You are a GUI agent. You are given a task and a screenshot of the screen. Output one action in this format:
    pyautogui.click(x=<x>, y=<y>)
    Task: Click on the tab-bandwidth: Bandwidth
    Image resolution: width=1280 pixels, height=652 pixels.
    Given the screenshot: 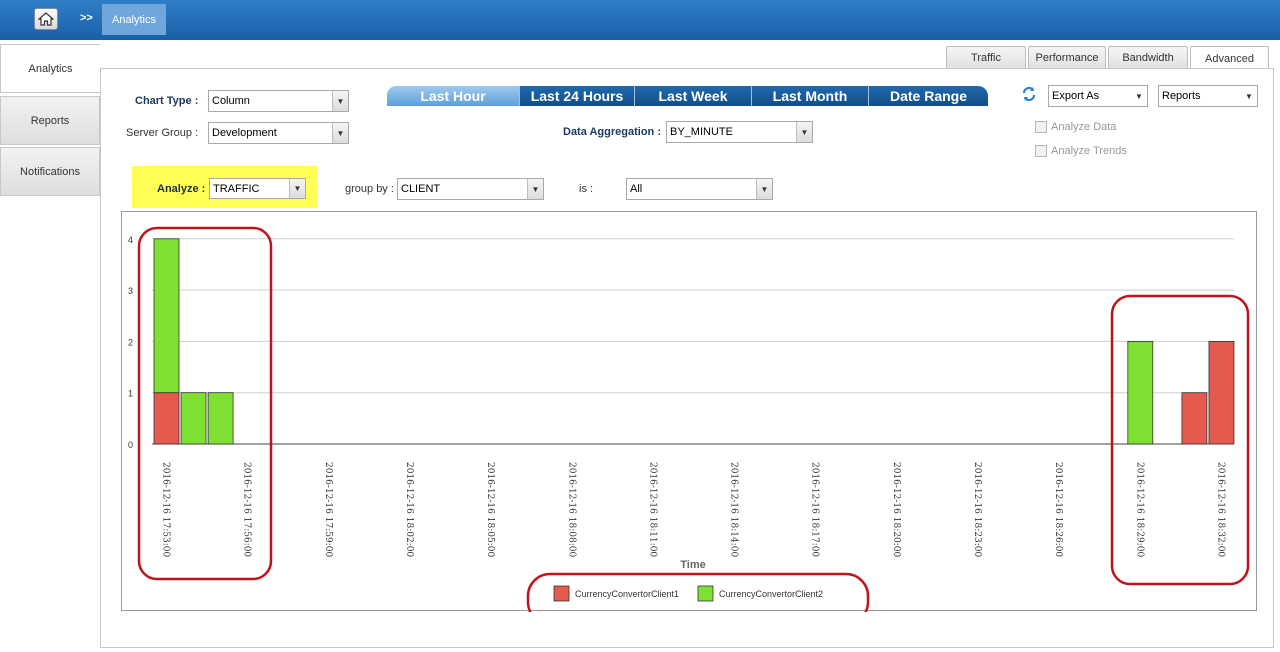 What is the action you would take?
    pyautogui.click(x=1148, y=57)
    